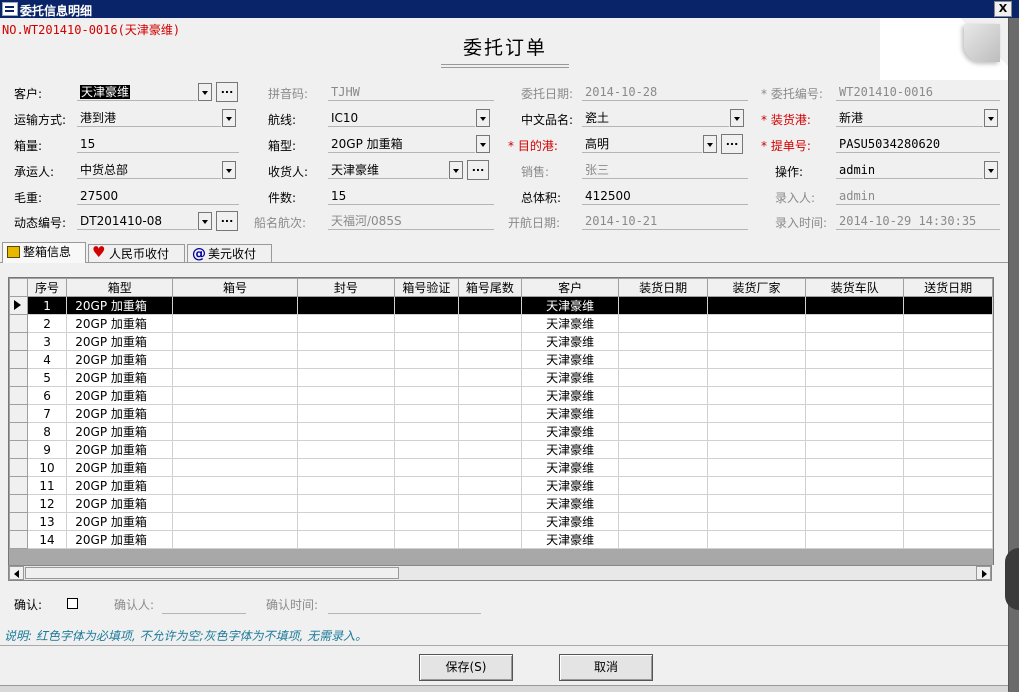 This screenshot has height=692, width=1019. I want to click on box-count-field: 15, so click(158, 144).